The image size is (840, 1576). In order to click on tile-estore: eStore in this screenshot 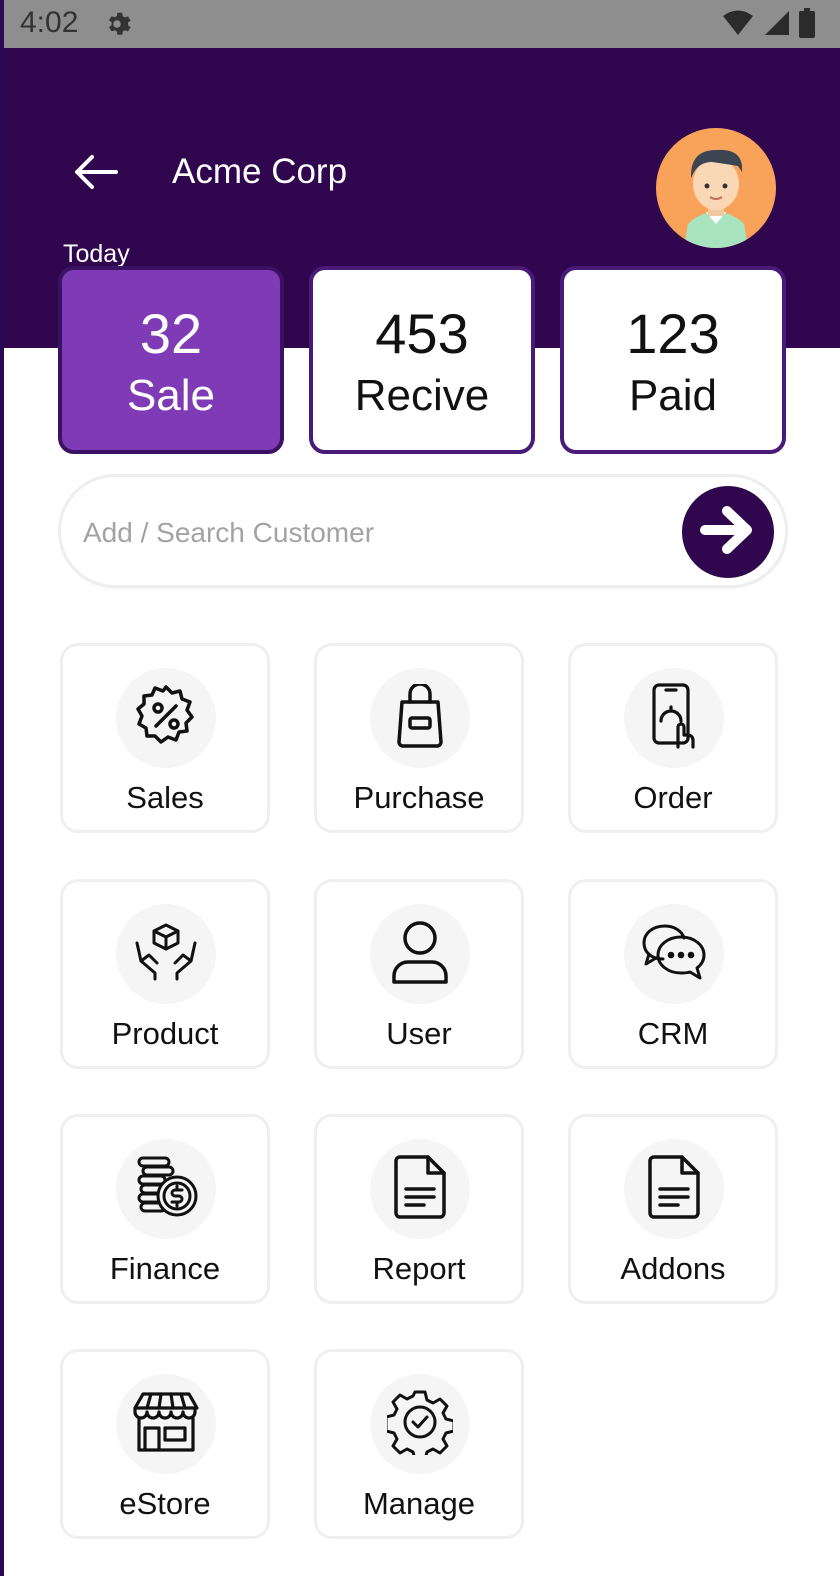, I will do `click(165, 1444)`.